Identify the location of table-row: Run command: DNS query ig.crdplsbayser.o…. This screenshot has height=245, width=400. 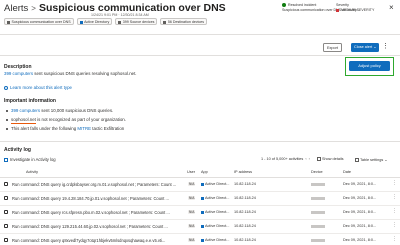
(200, 185).